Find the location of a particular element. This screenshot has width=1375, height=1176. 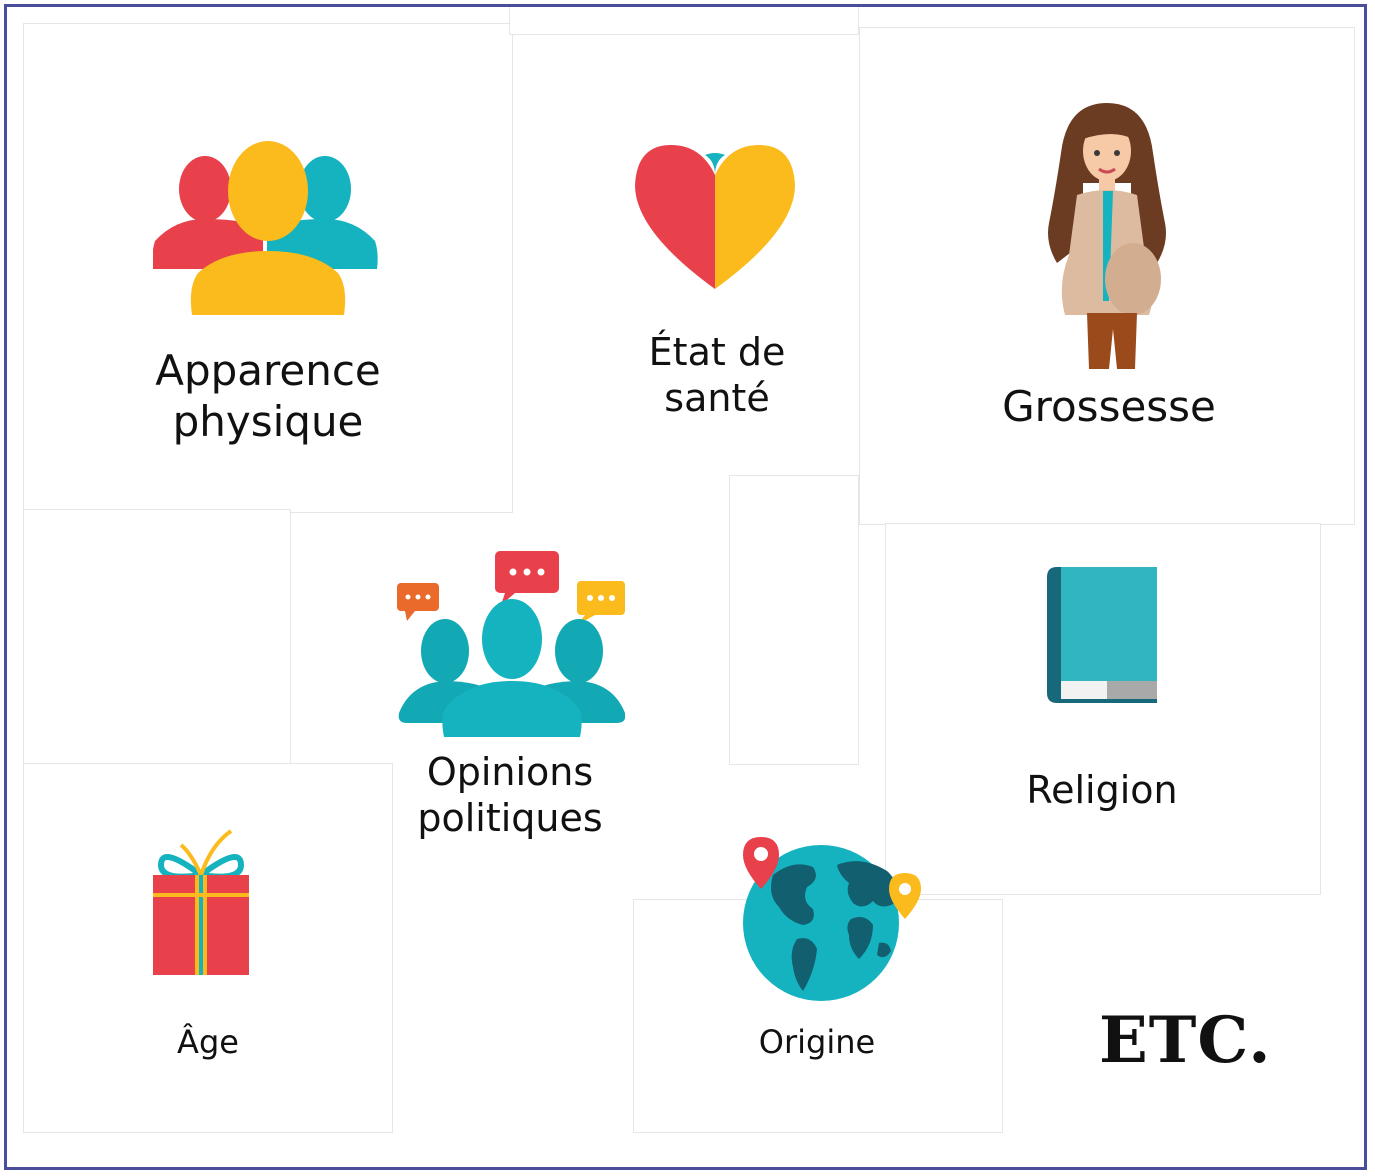

label-pregnancy: Grossesse is located at coordinates (1109, 406).